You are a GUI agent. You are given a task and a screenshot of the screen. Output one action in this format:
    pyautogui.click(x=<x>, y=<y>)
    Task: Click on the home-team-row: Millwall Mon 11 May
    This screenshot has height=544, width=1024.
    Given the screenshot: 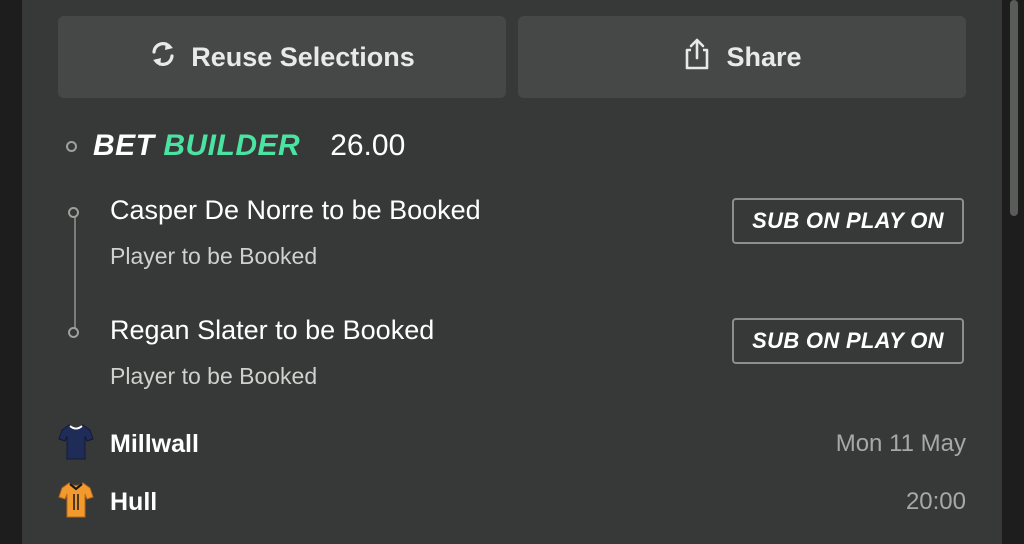 What is the action you would take?
    pyautogui.click(x=512, y=444)
    